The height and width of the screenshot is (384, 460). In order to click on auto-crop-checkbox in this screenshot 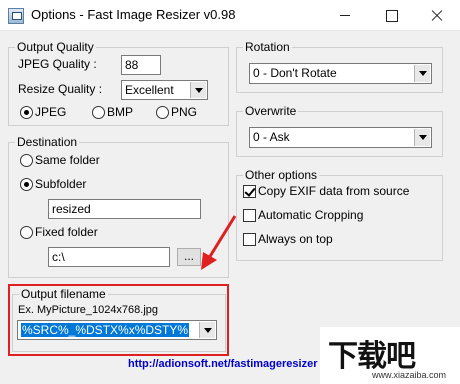, I will do `click(249, 215)`.